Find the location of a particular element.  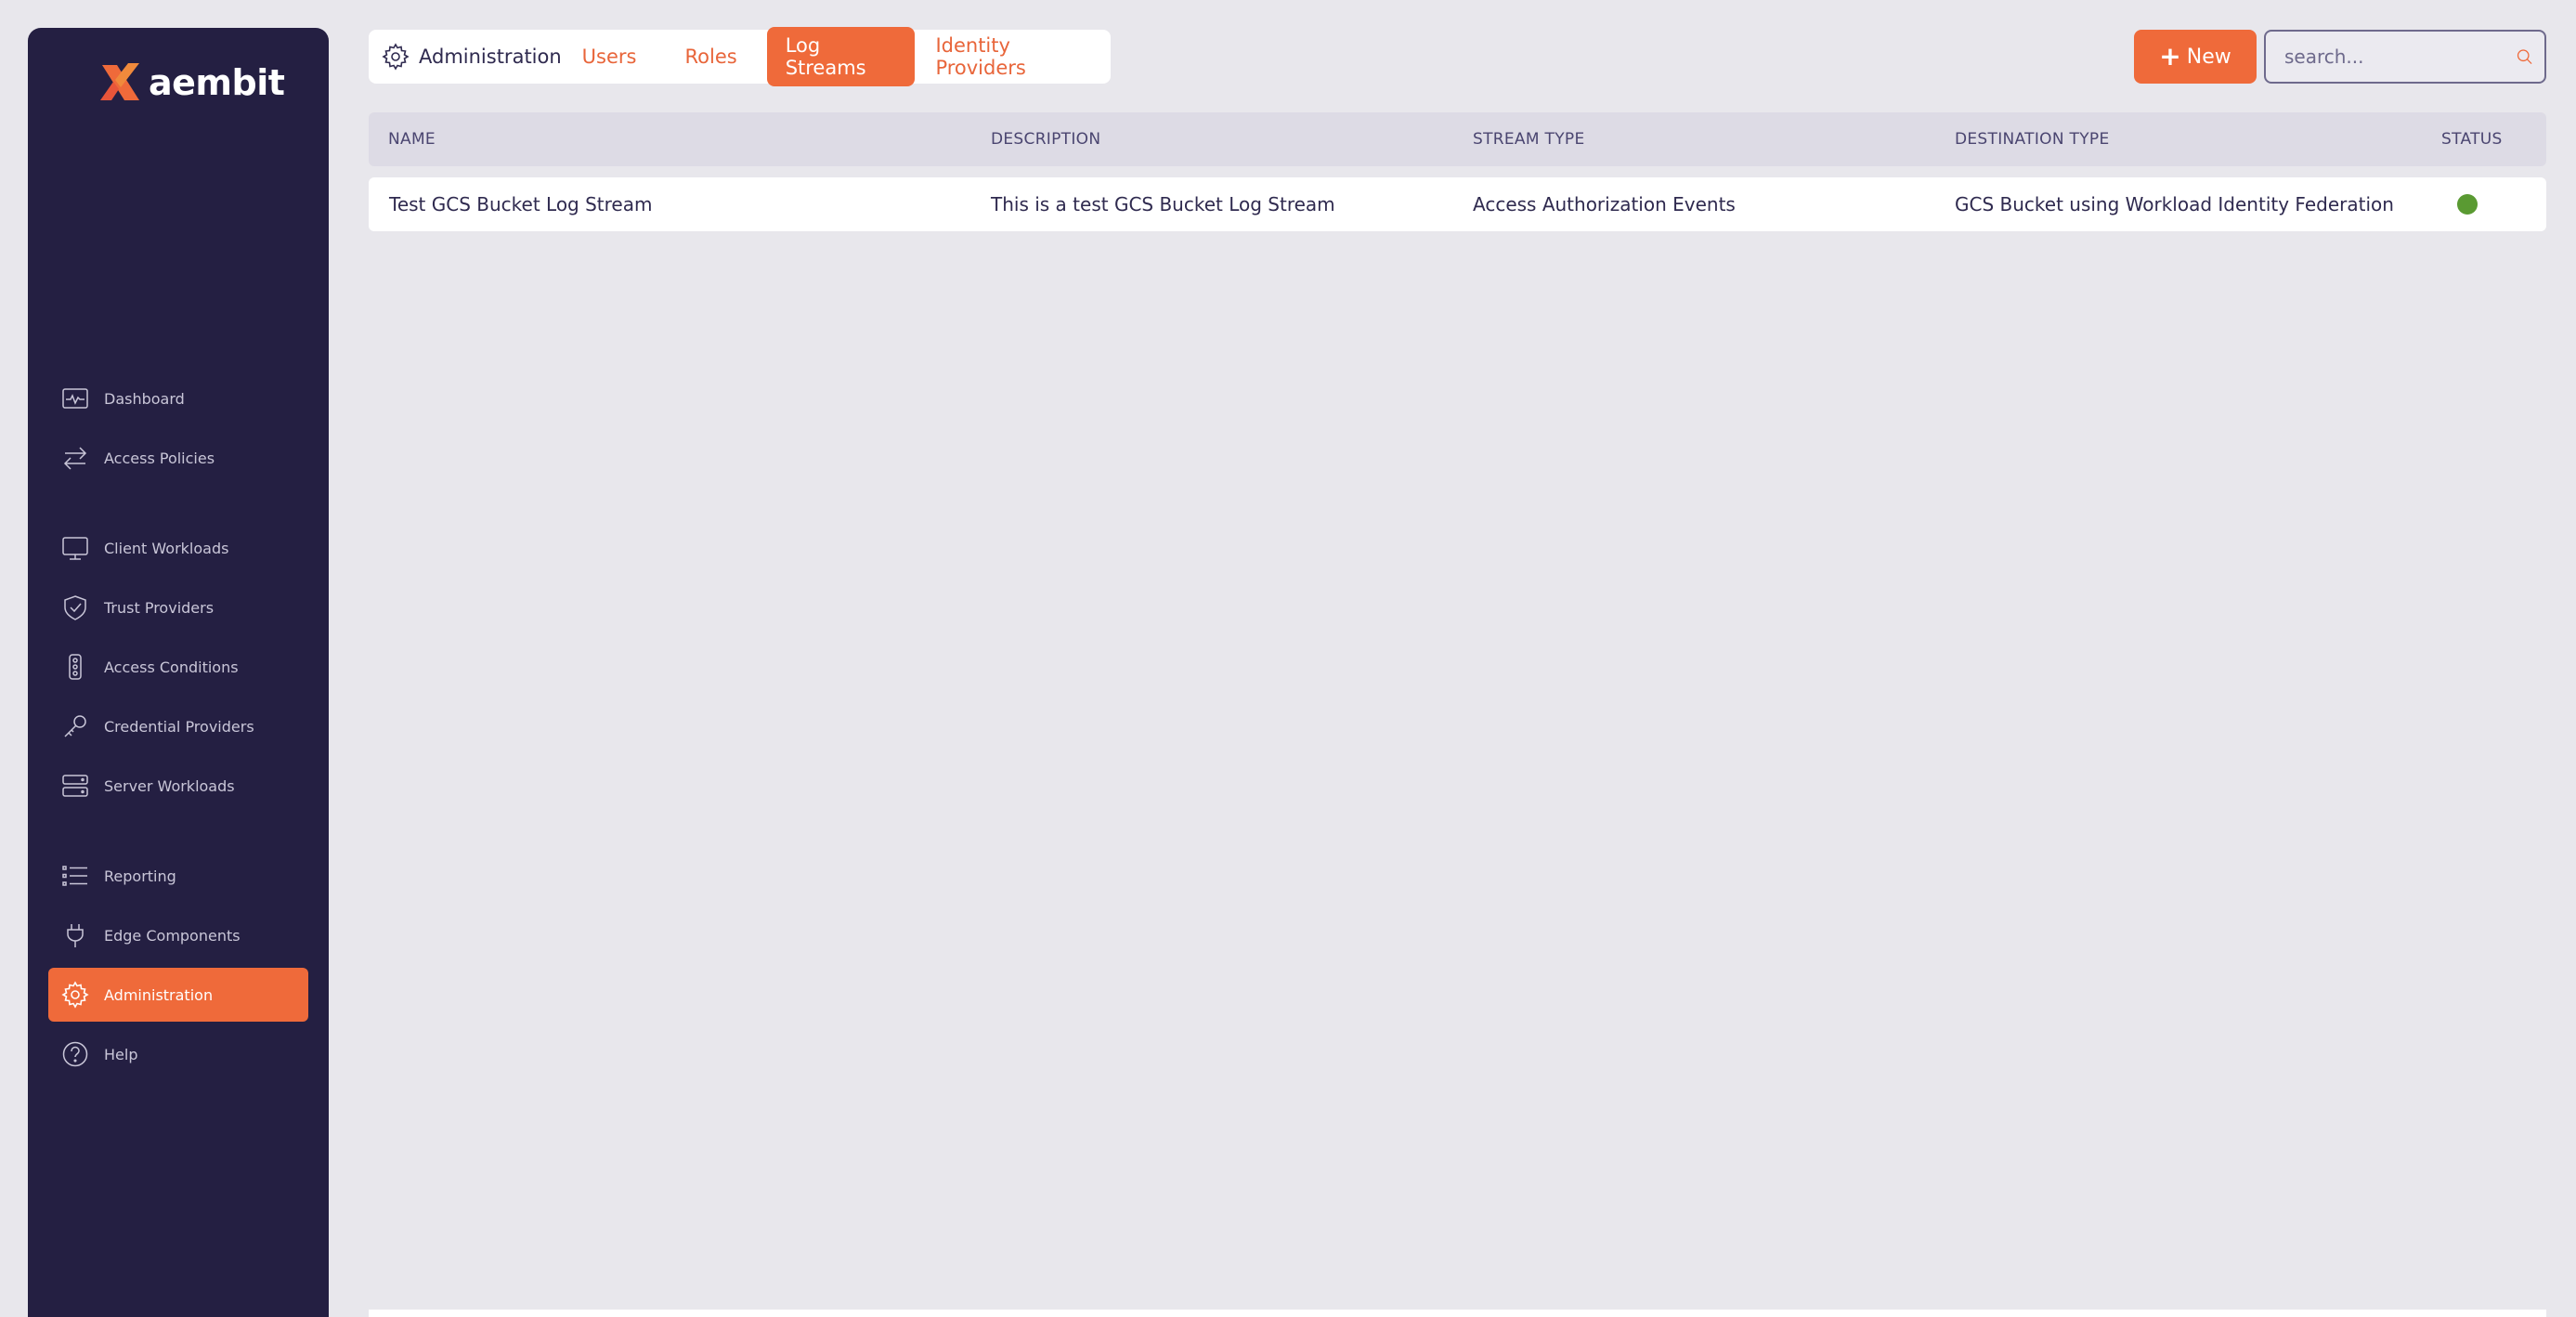

sidebar-item-label: Access Conditions is located at coordinates (171, 667).